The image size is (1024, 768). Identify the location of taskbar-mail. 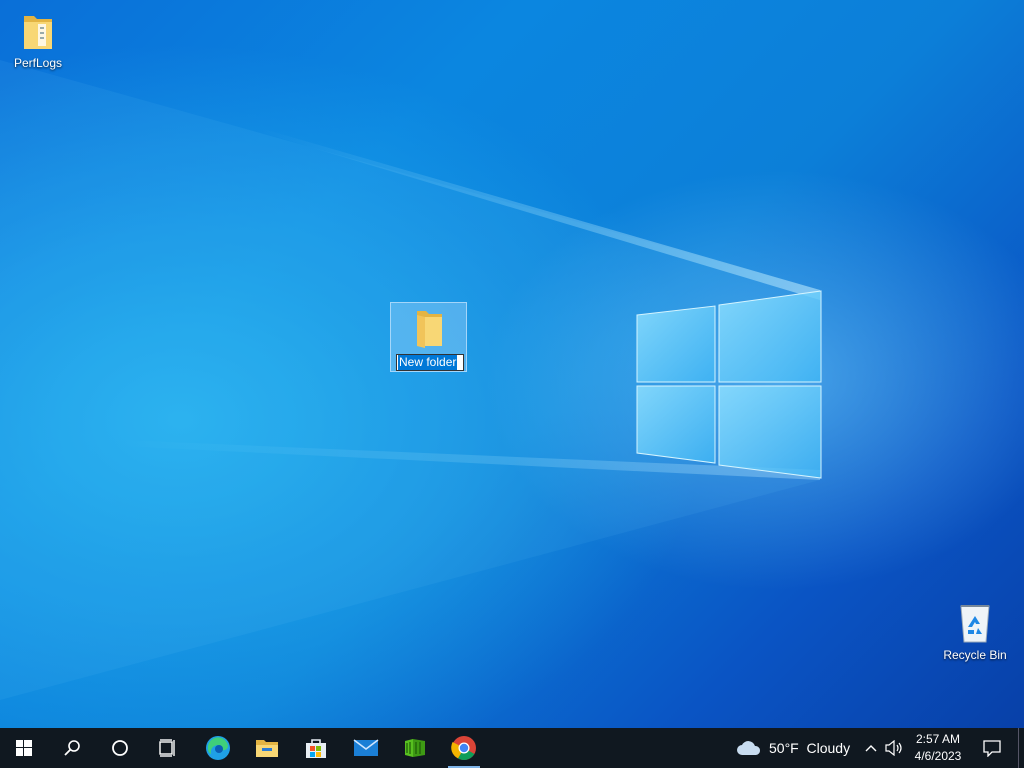
(366, 748).